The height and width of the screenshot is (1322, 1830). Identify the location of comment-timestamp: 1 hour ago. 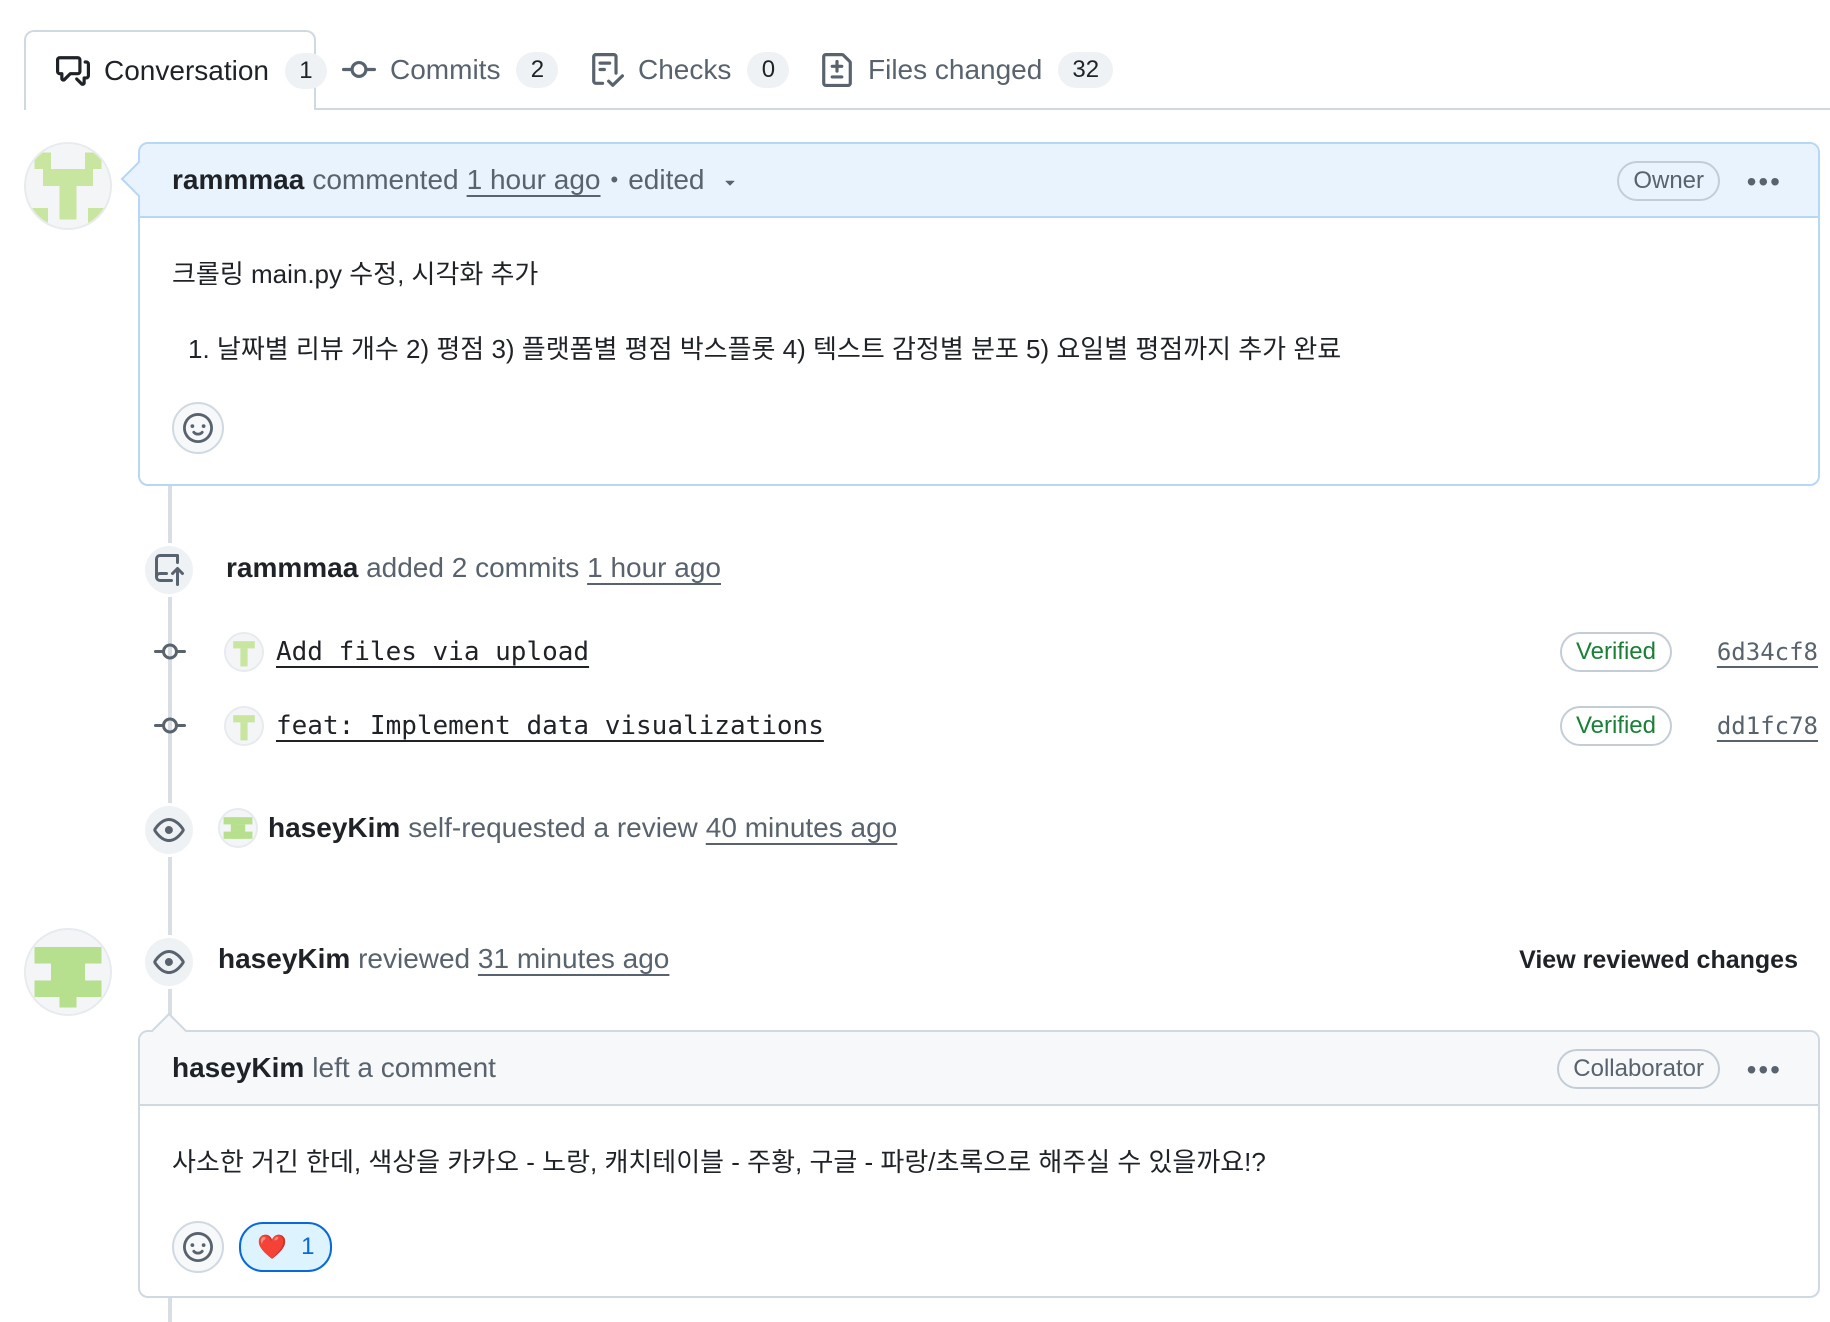
(534, 180).